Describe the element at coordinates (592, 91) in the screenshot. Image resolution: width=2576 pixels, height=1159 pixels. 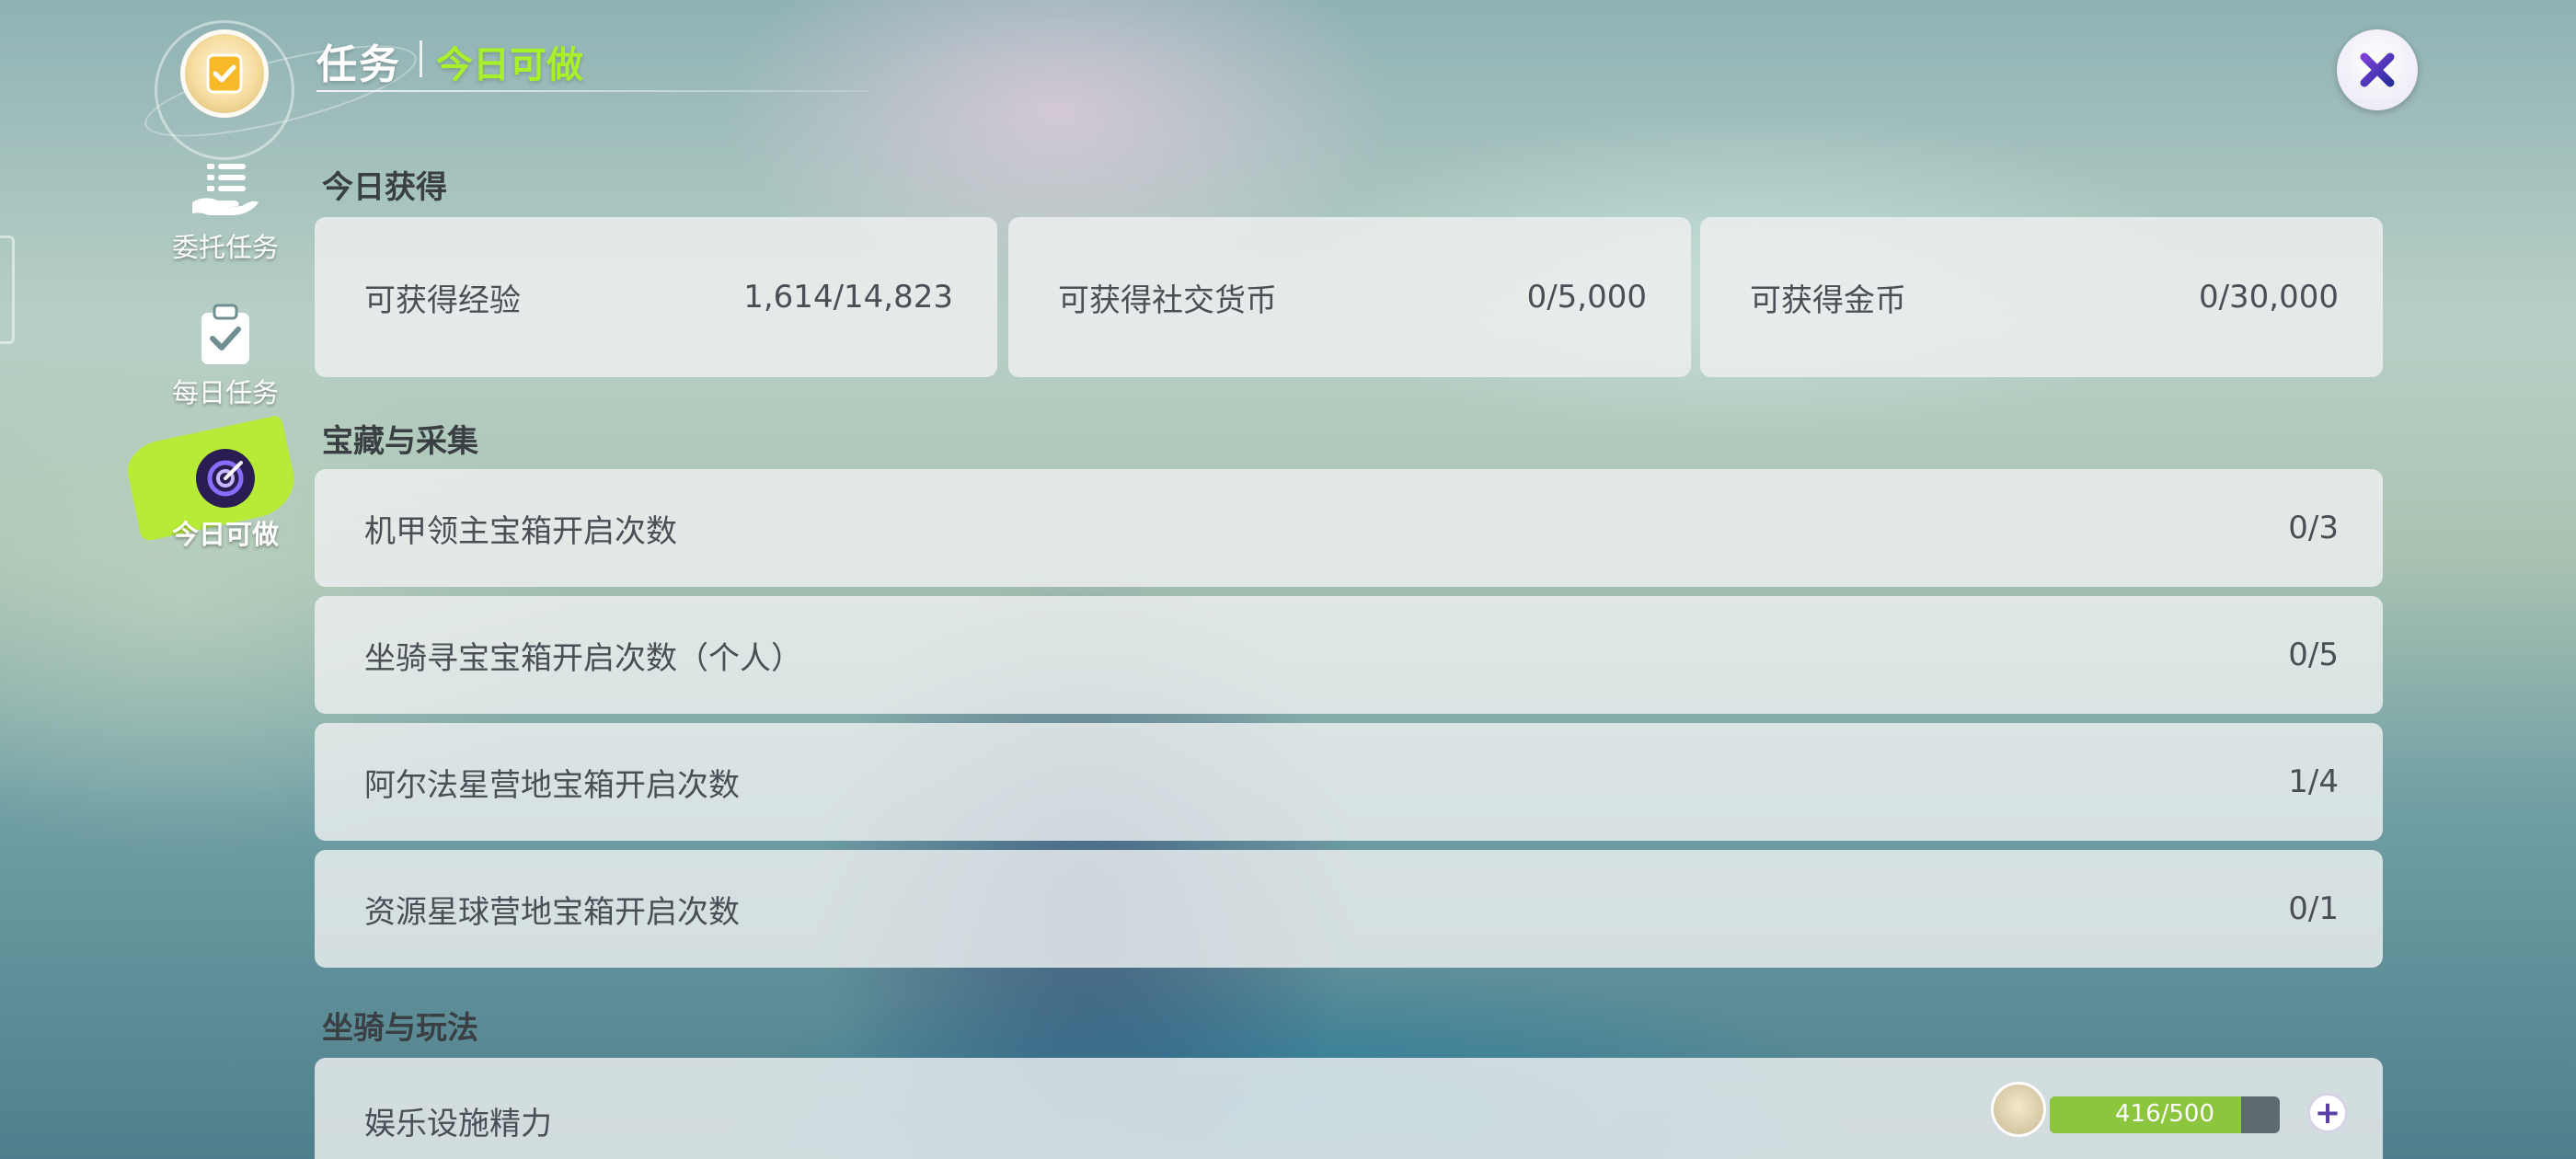
I see `header-underline` at that location.